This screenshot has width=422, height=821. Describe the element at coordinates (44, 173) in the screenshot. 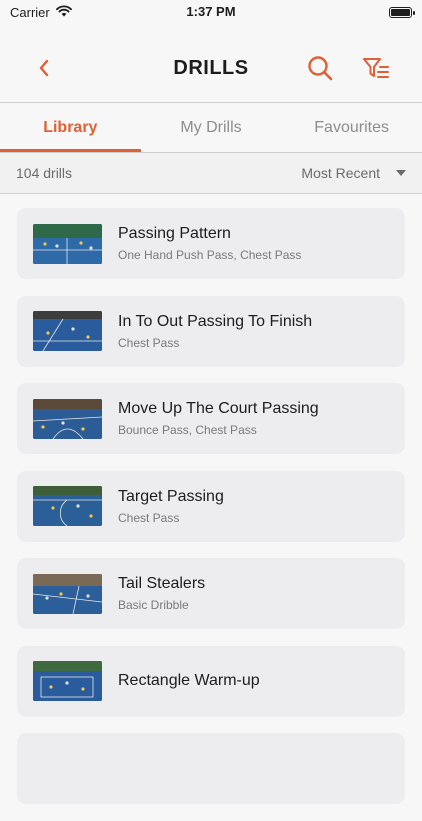

I see `drill-count: 104 drills` at that location.